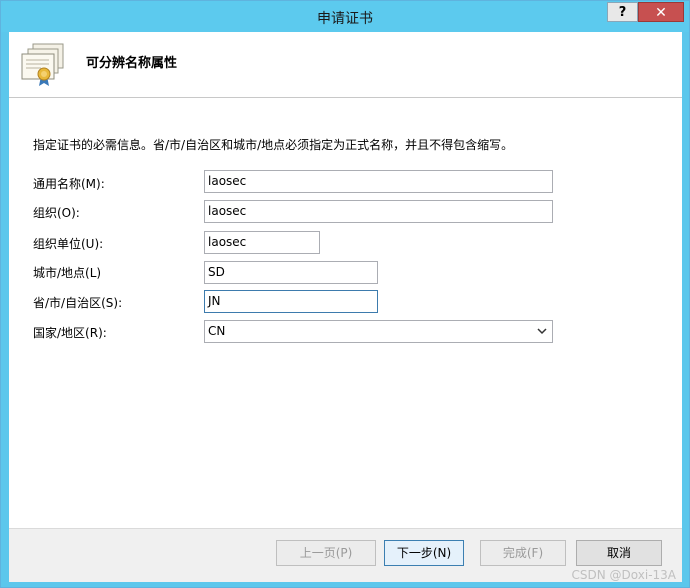  I want to click on common-name-input: laosec, so click(378, 181).